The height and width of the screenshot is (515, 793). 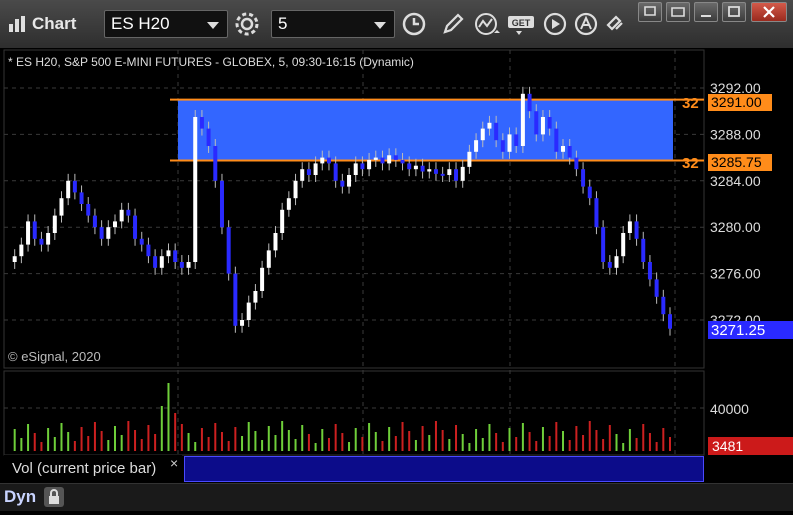 What do you see at coordinates (650, 12) in the screenshot?
I see `pin-button` at bounding box center [650, 12].